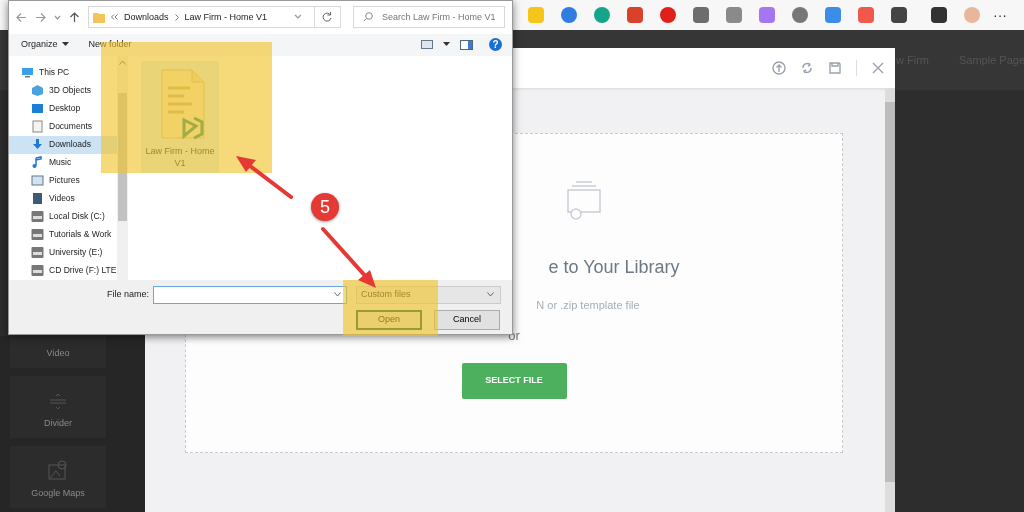  I want to click on widget-tile: Video, so click(58, 352).